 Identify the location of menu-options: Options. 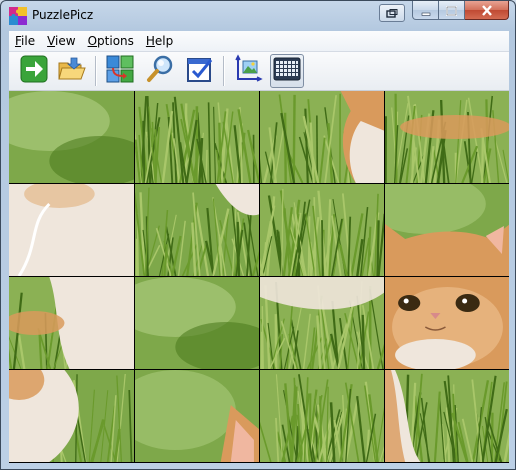
(111, 41).